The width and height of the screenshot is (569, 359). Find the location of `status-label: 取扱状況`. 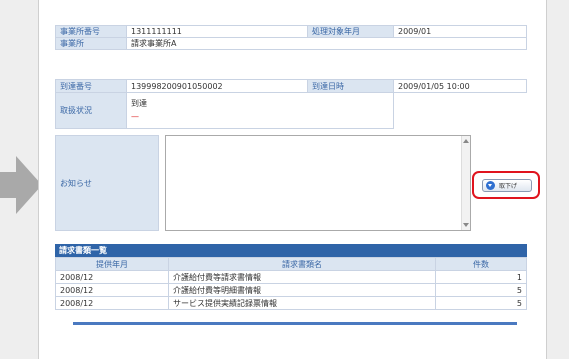

status-label: 取扱状況 is located at coordinates (91, 110).